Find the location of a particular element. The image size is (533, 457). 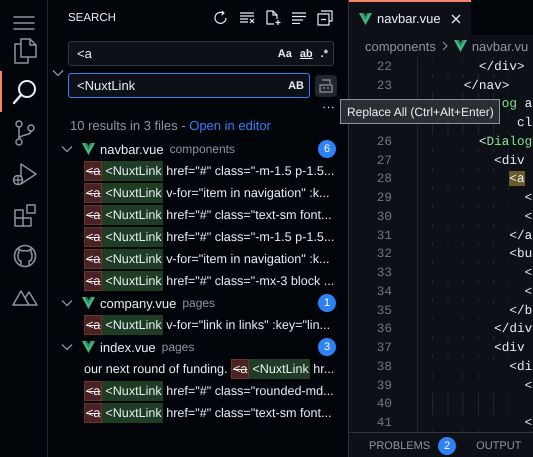

editor-tab: navbar.vue is located at coordinates (410, 17).